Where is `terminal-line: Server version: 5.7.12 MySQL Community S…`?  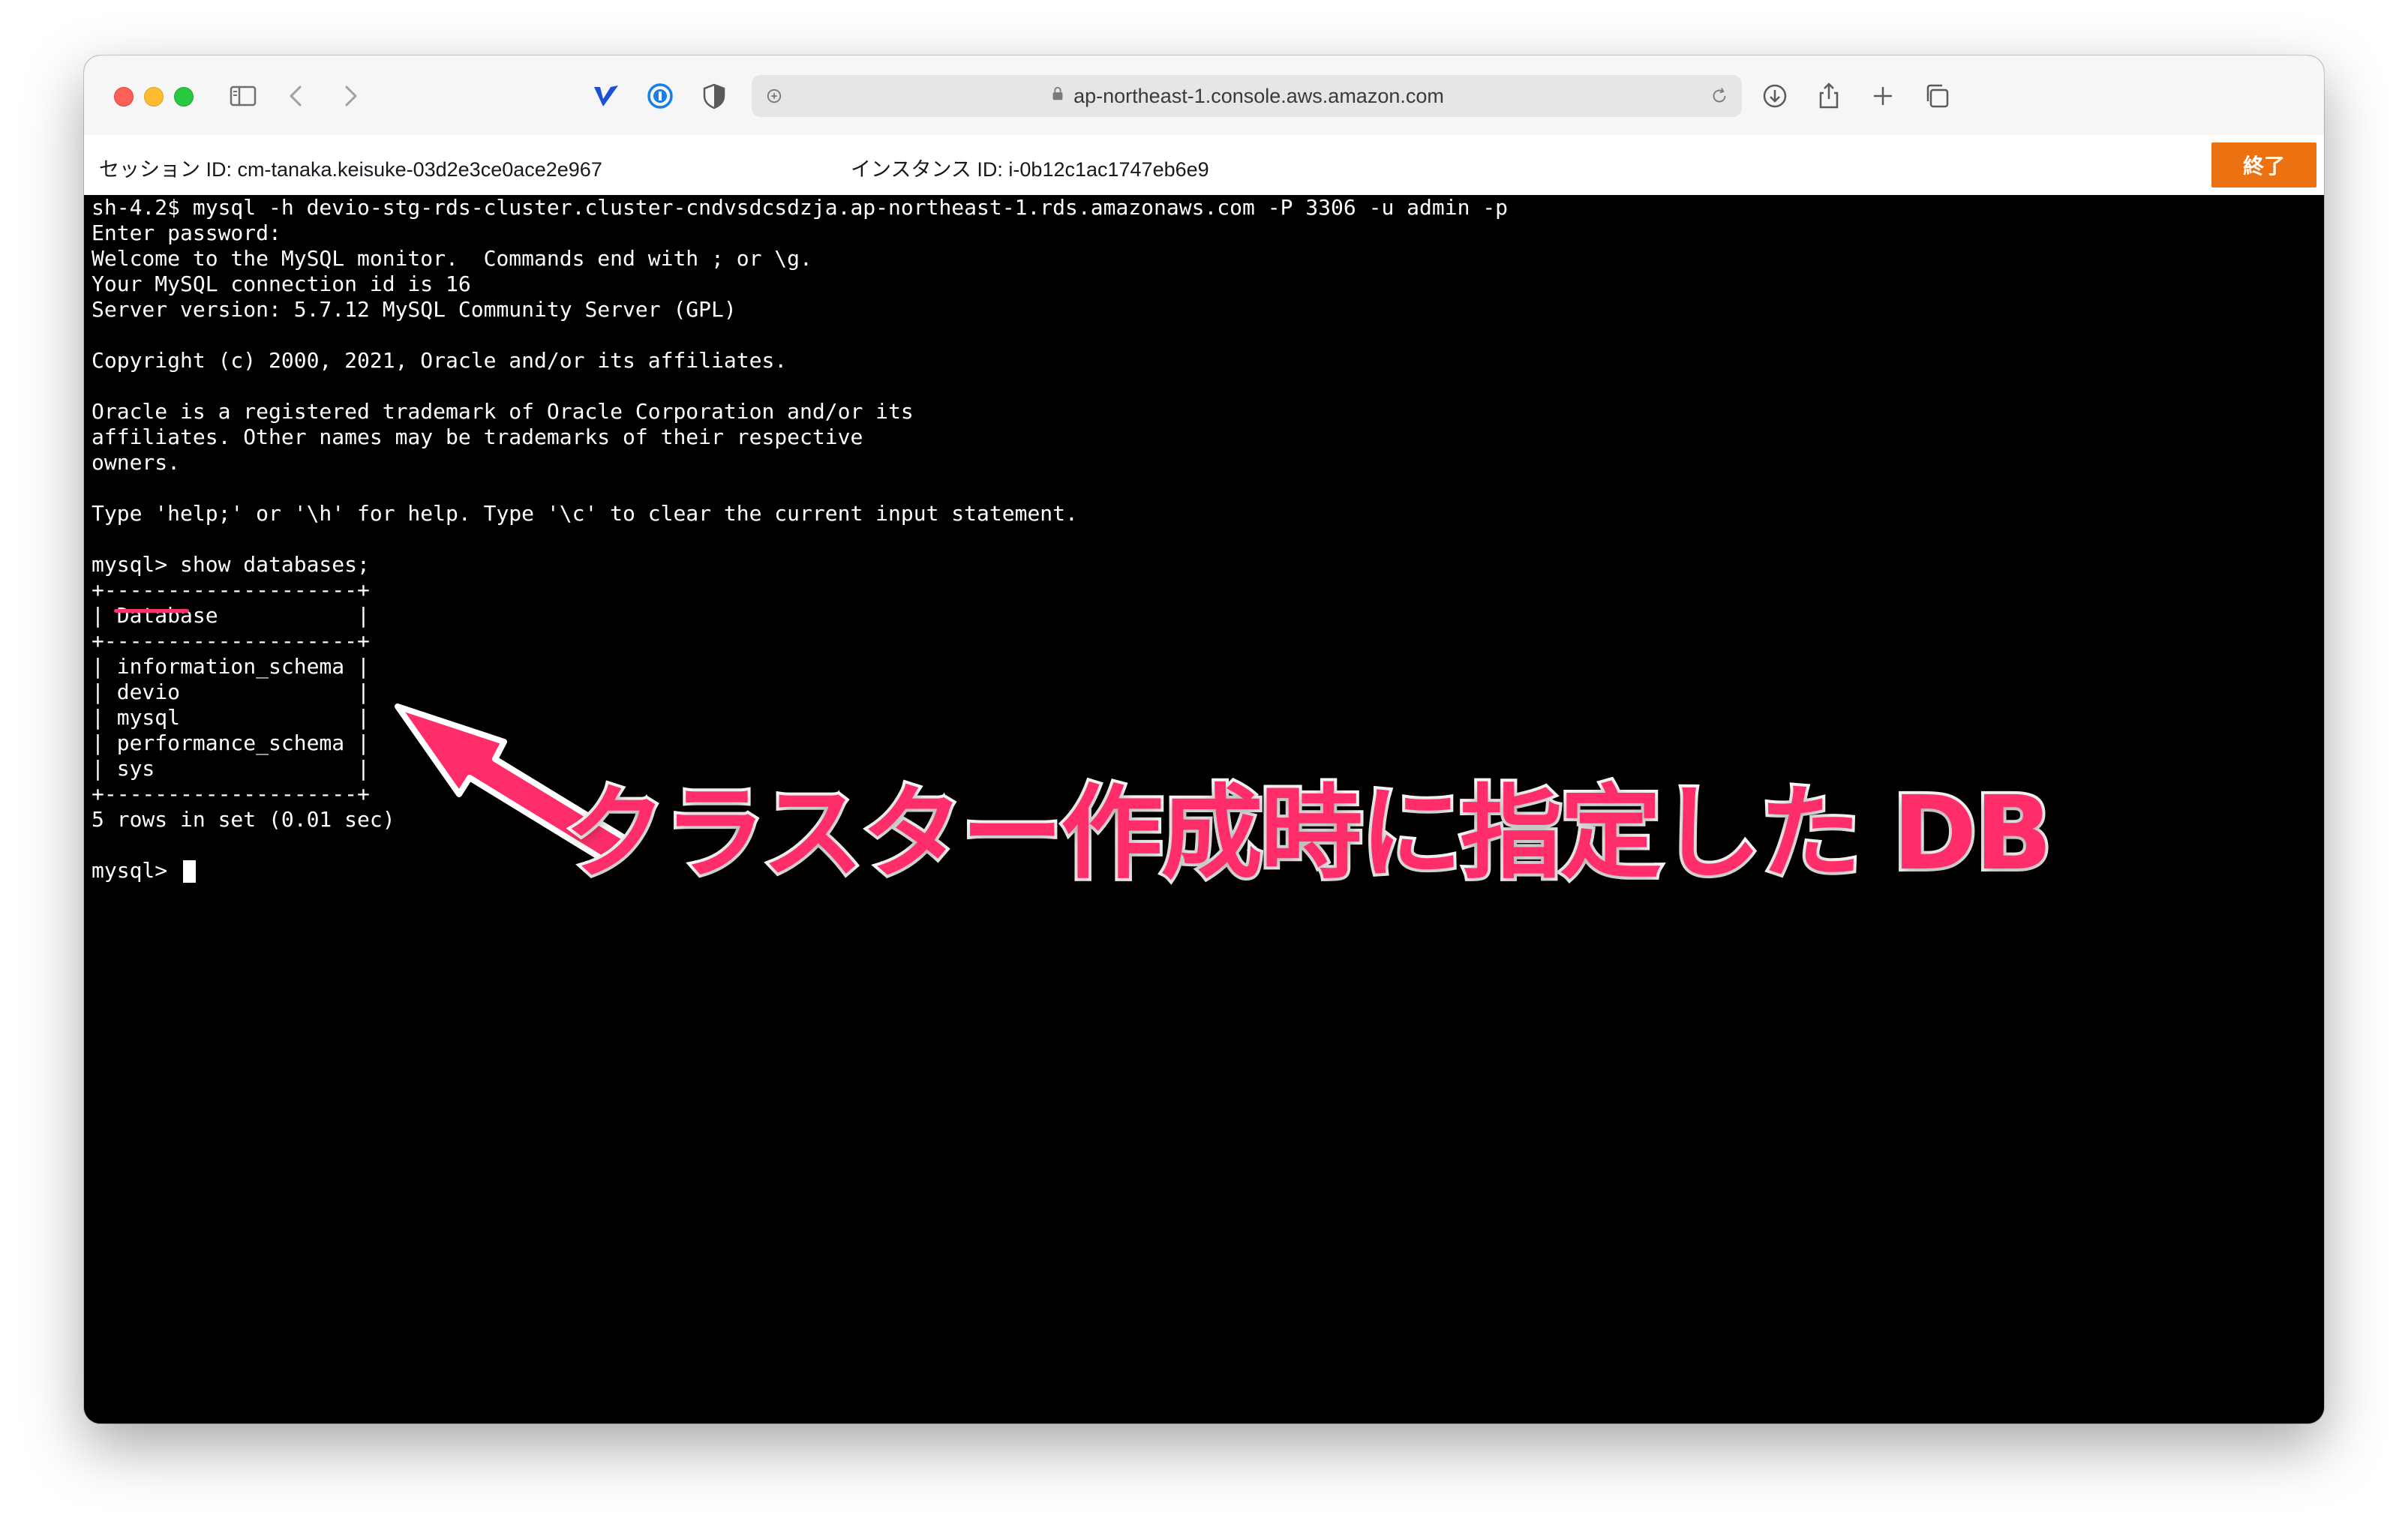
terminal-line: Server version: 5.7.12 MySQL Community S… is located at coordinates (415, 309).